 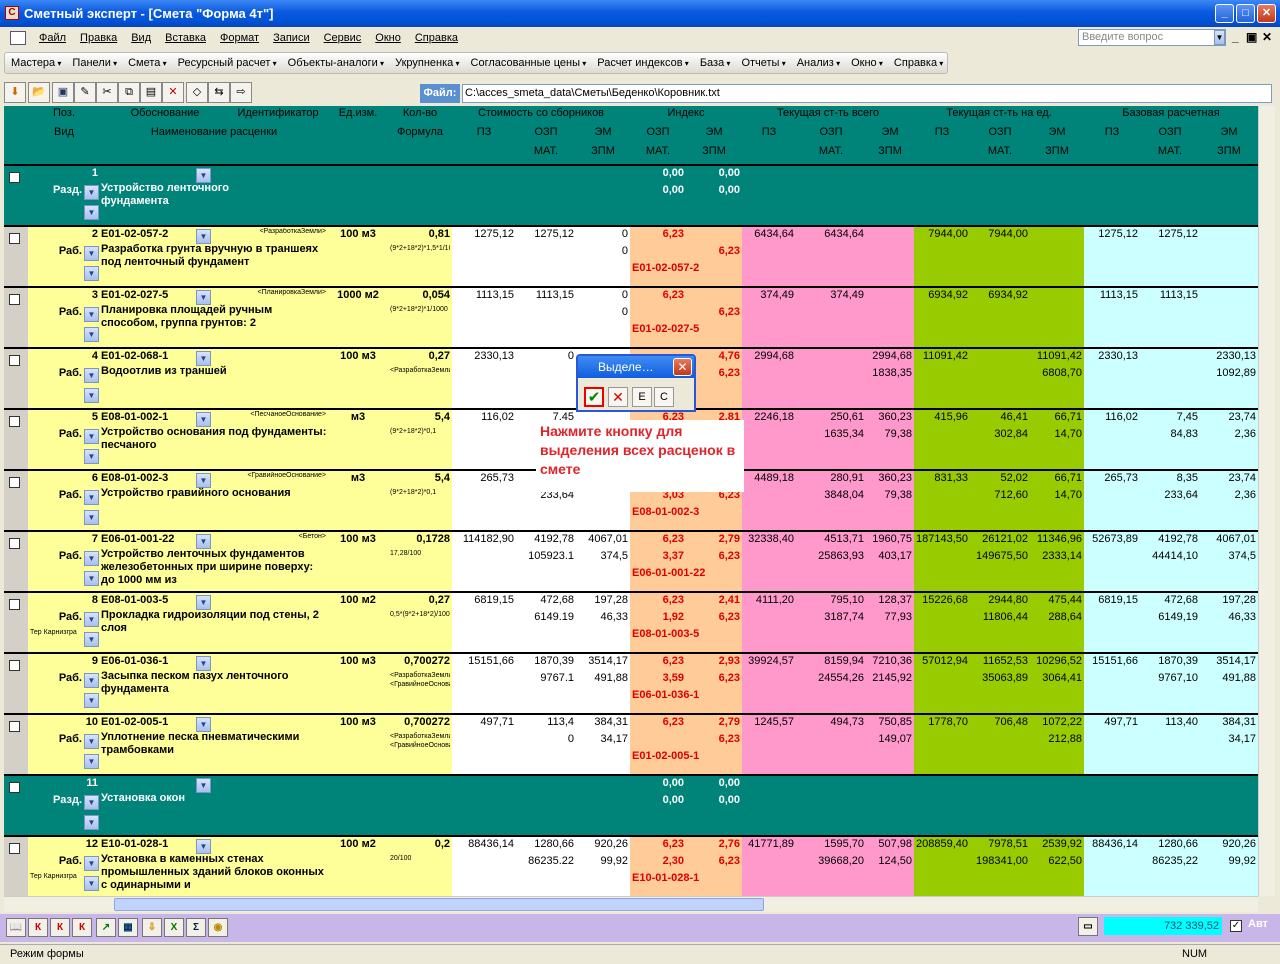 I want to click on k-report-icon-1: К, so click(x=38, y=927).